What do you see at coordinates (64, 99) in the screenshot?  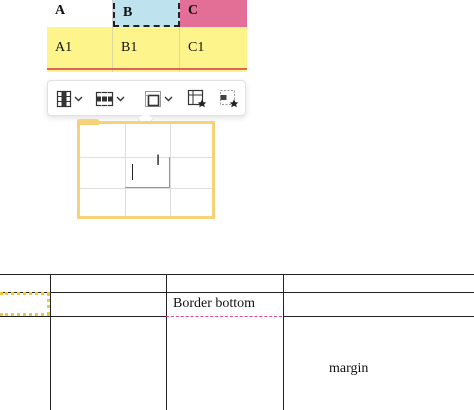 I see `insert-column-icon` at bounding box center [64, 99].